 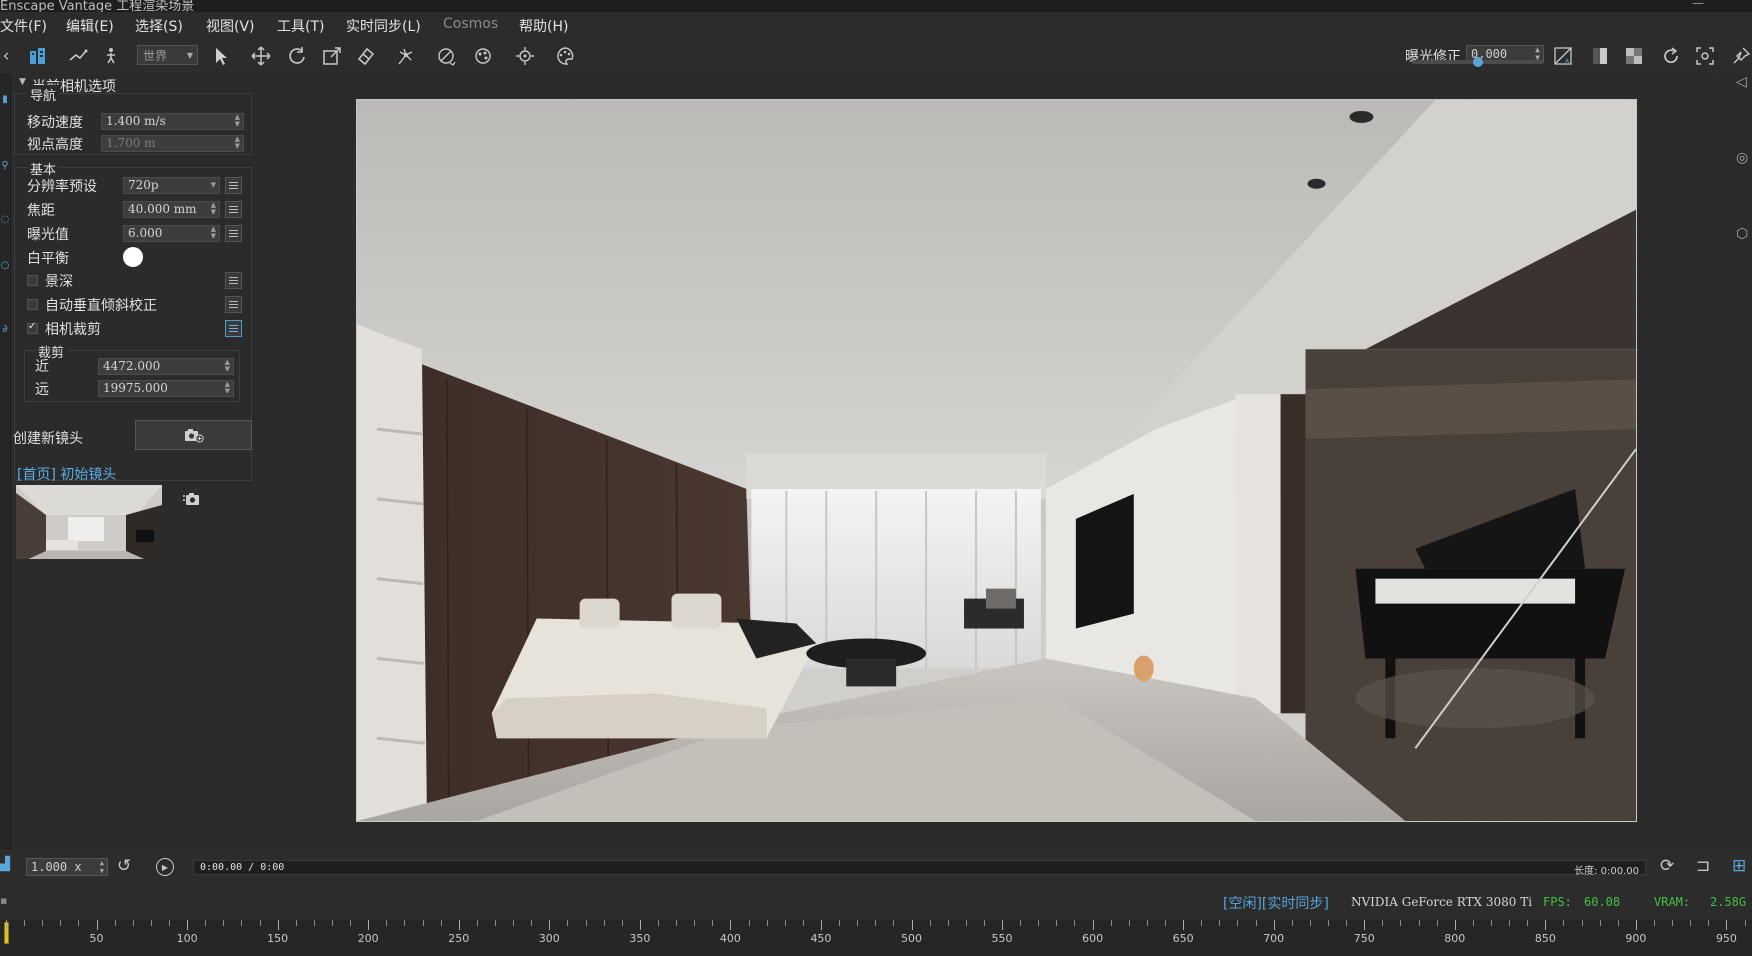 I want to click on add-camera-icon, so click(x=194, y=436).